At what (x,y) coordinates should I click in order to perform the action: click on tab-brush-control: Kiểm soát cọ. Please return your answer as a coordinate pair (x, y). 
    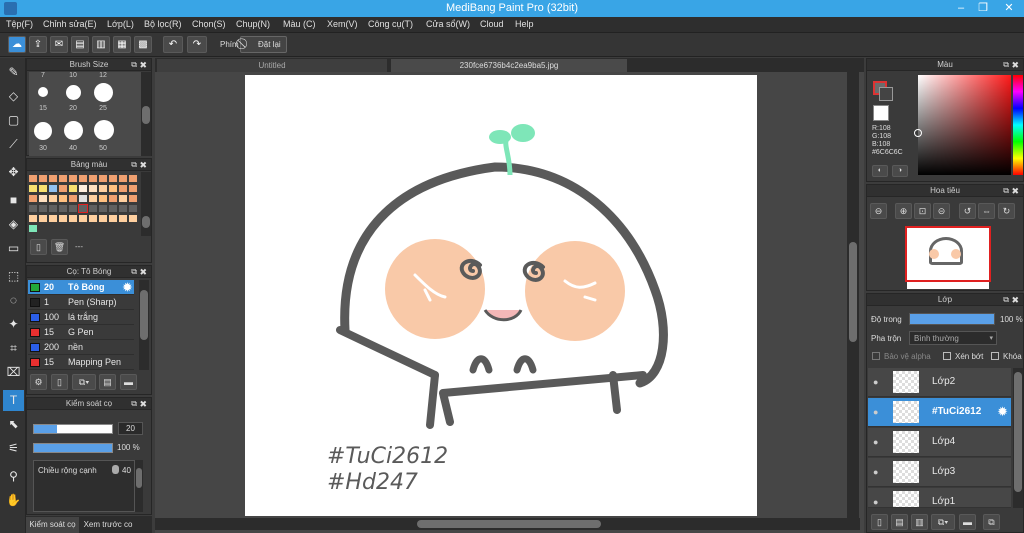
    Looking at the image, I should click on (52, 525).